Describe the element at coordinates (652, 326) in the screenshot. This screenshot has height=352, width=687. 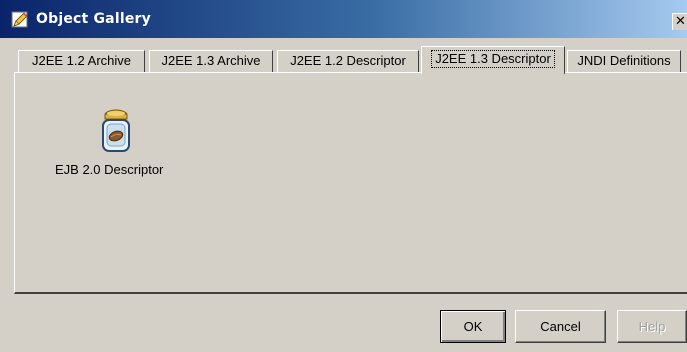
I see `help-button: Help` at that location.